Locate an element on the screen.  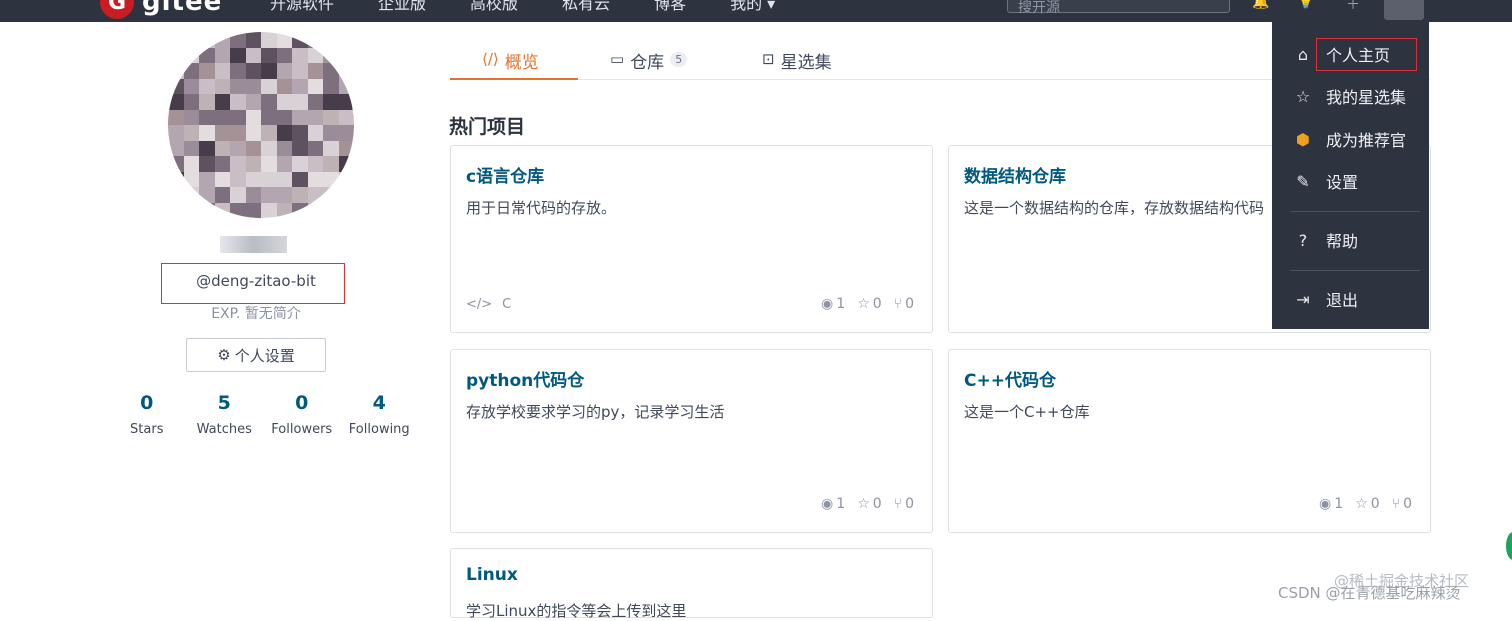
nav-link-open-source: 开源软件 is located at coordinates (302, 7).